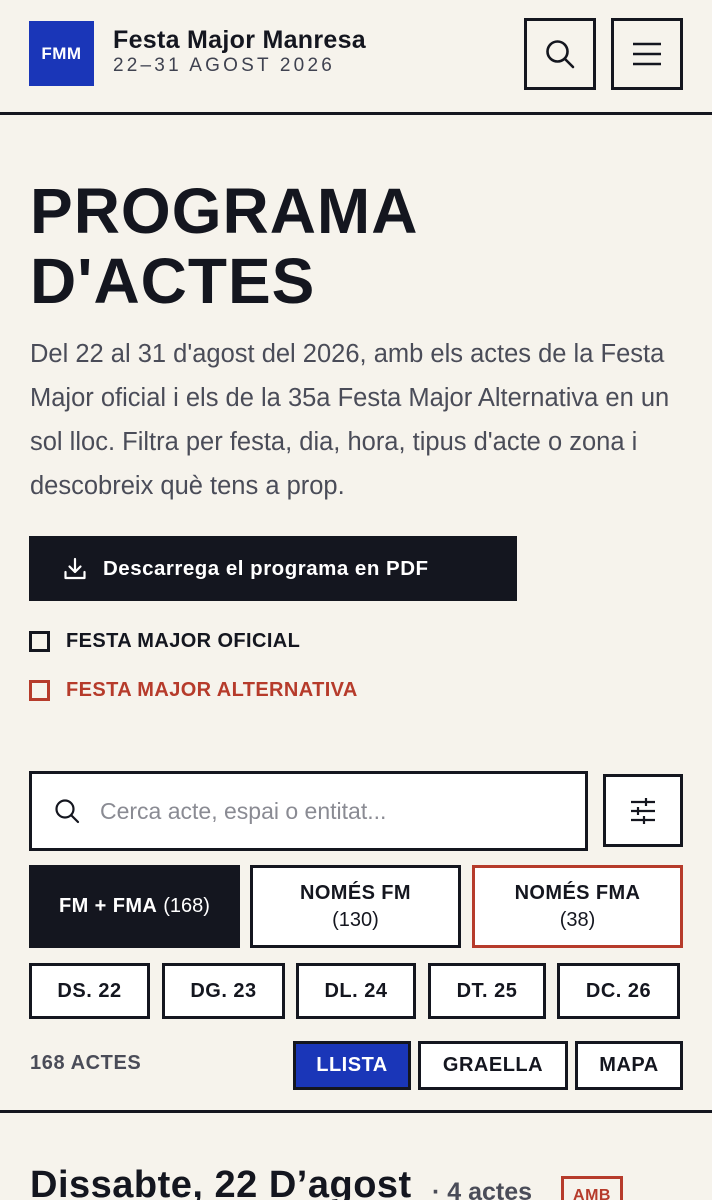 This screenshot has height=1200, width=712. What do you see at coordinates (75, 568) in the screenshot?
I see `download-icon` at bounding box center [75, 568].